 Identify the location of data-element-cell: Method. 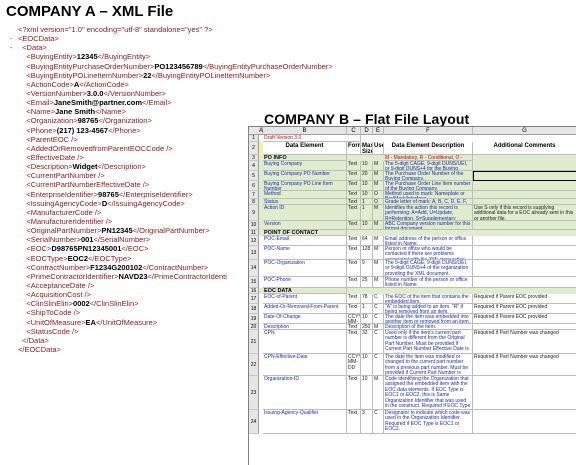
(305, 195).